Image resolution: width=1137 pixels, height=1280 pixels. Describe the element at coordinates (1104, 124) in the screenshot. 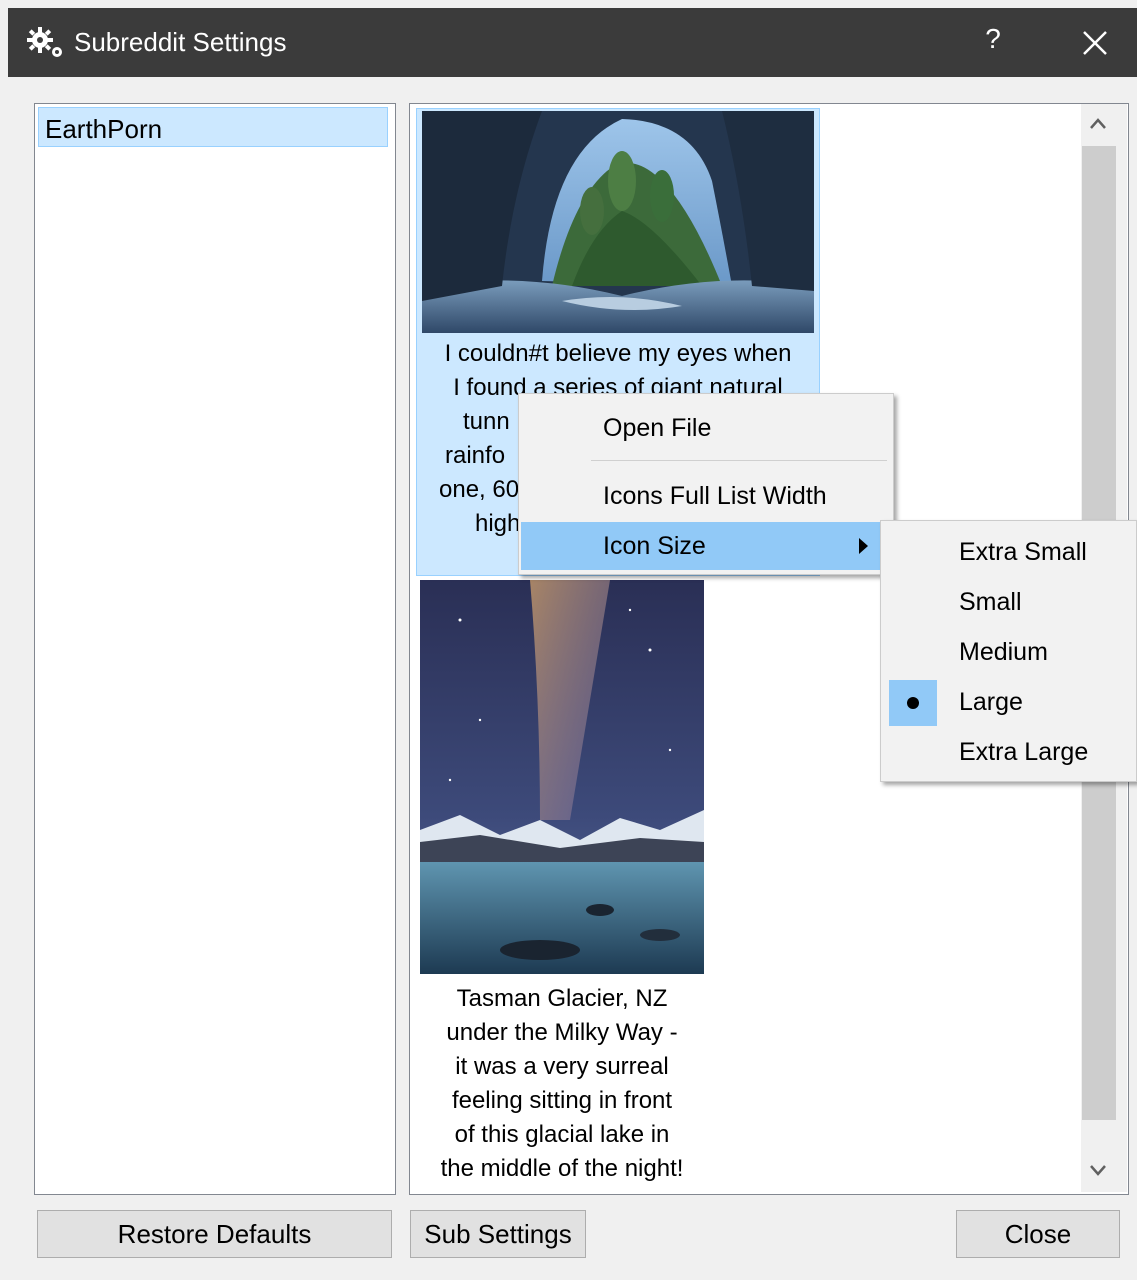

I see `scroll-up-arrow-icon` at that location.